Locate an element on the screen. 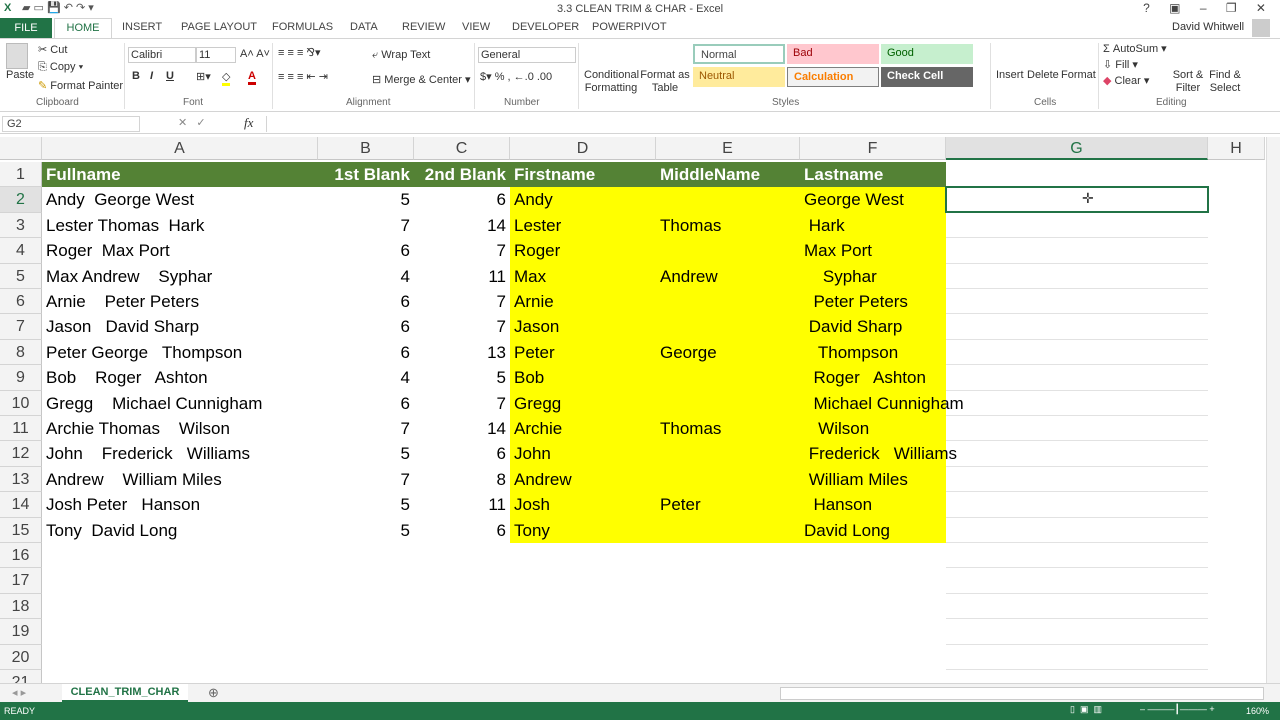  paste-icon is located at coordinates (17, 56).